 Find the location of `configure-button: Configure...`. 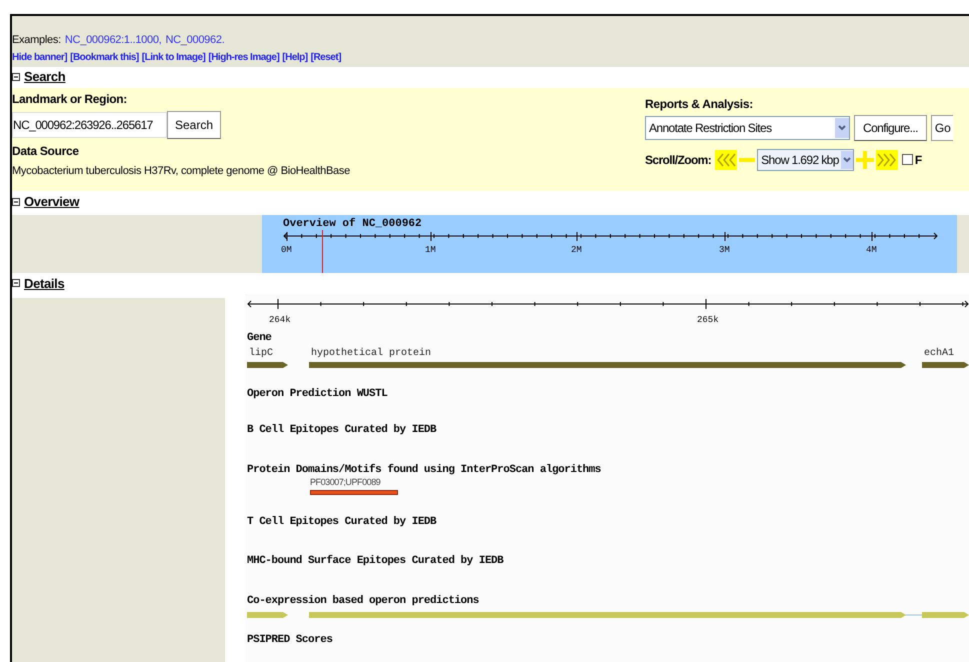

configure-button: Configure... is located at coordinates (890, 127).